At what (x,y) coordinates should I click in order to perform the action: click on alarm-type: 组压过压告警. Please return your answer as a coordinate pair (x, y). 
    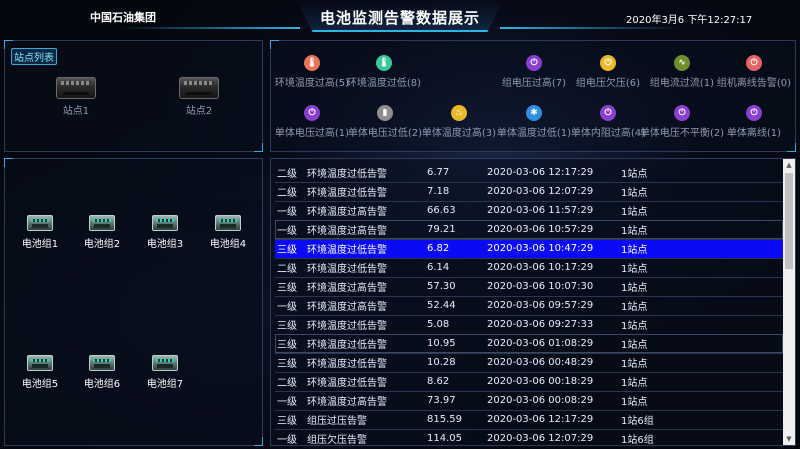
    Looking at the image, I should click on (337, 421).